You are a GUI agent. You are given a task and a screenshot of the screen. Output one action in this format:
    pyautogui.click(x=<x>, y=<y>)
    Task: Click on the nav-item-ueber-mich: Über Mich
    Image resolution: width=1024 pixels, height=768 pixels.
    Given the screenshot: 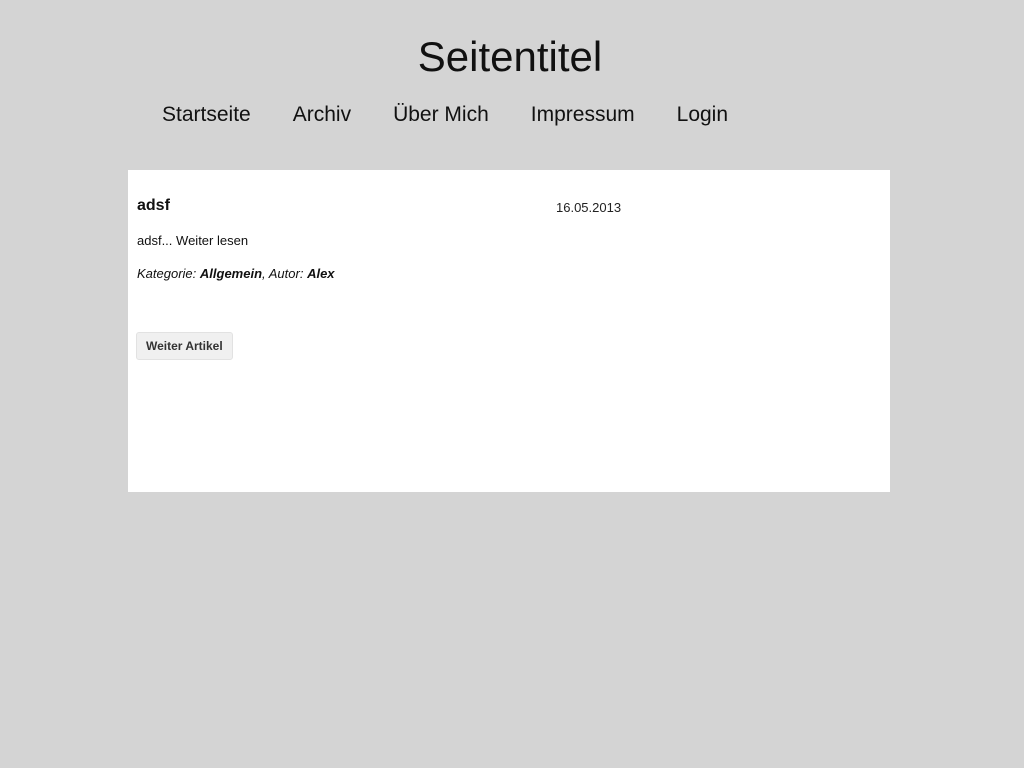 What is the action you would take?
    pyautogui.click(x=441, y=115)
    